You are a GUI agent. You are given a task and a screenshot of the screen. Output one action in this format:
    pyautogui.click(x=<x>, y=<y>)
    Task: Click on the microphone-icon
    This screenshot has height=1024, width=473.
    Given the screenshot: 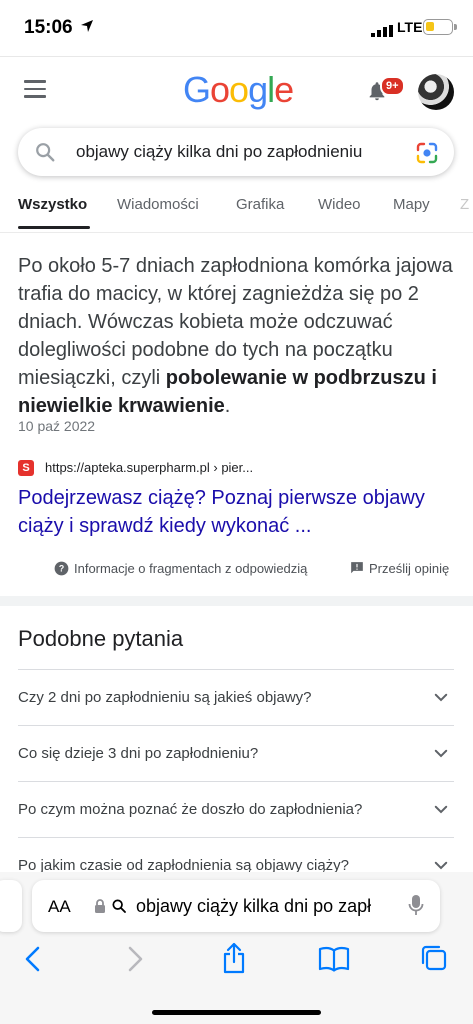 What is the action you would take?
    pyautogui.click(x=416, y=907)
    